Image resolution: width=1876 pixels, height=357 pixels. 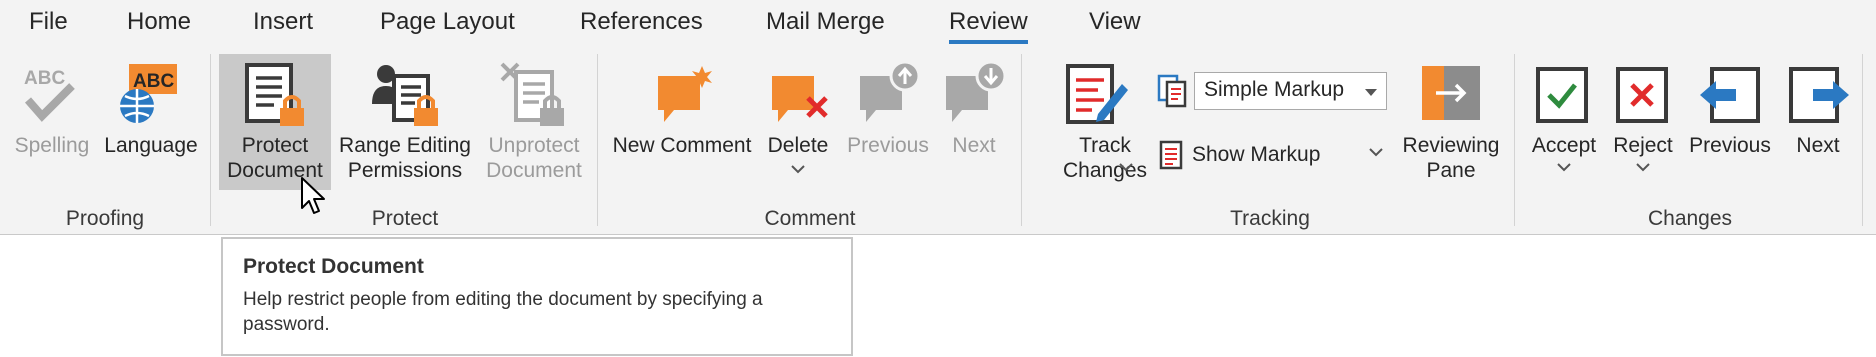 I want to click on reject-button: Reject, so click(x=1643, y=120).